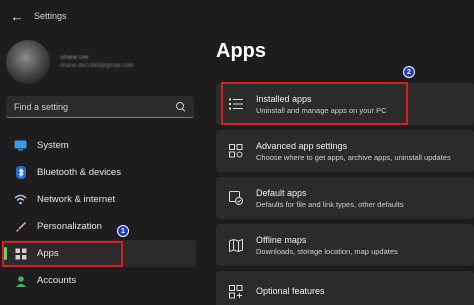 The width and height of the screenshot is (474, 305). What do you see at coordinates (97, 66) in the screenshot?
I see `profile-email: shane.der1993@gmail.com` at bounding box center [97, 66].